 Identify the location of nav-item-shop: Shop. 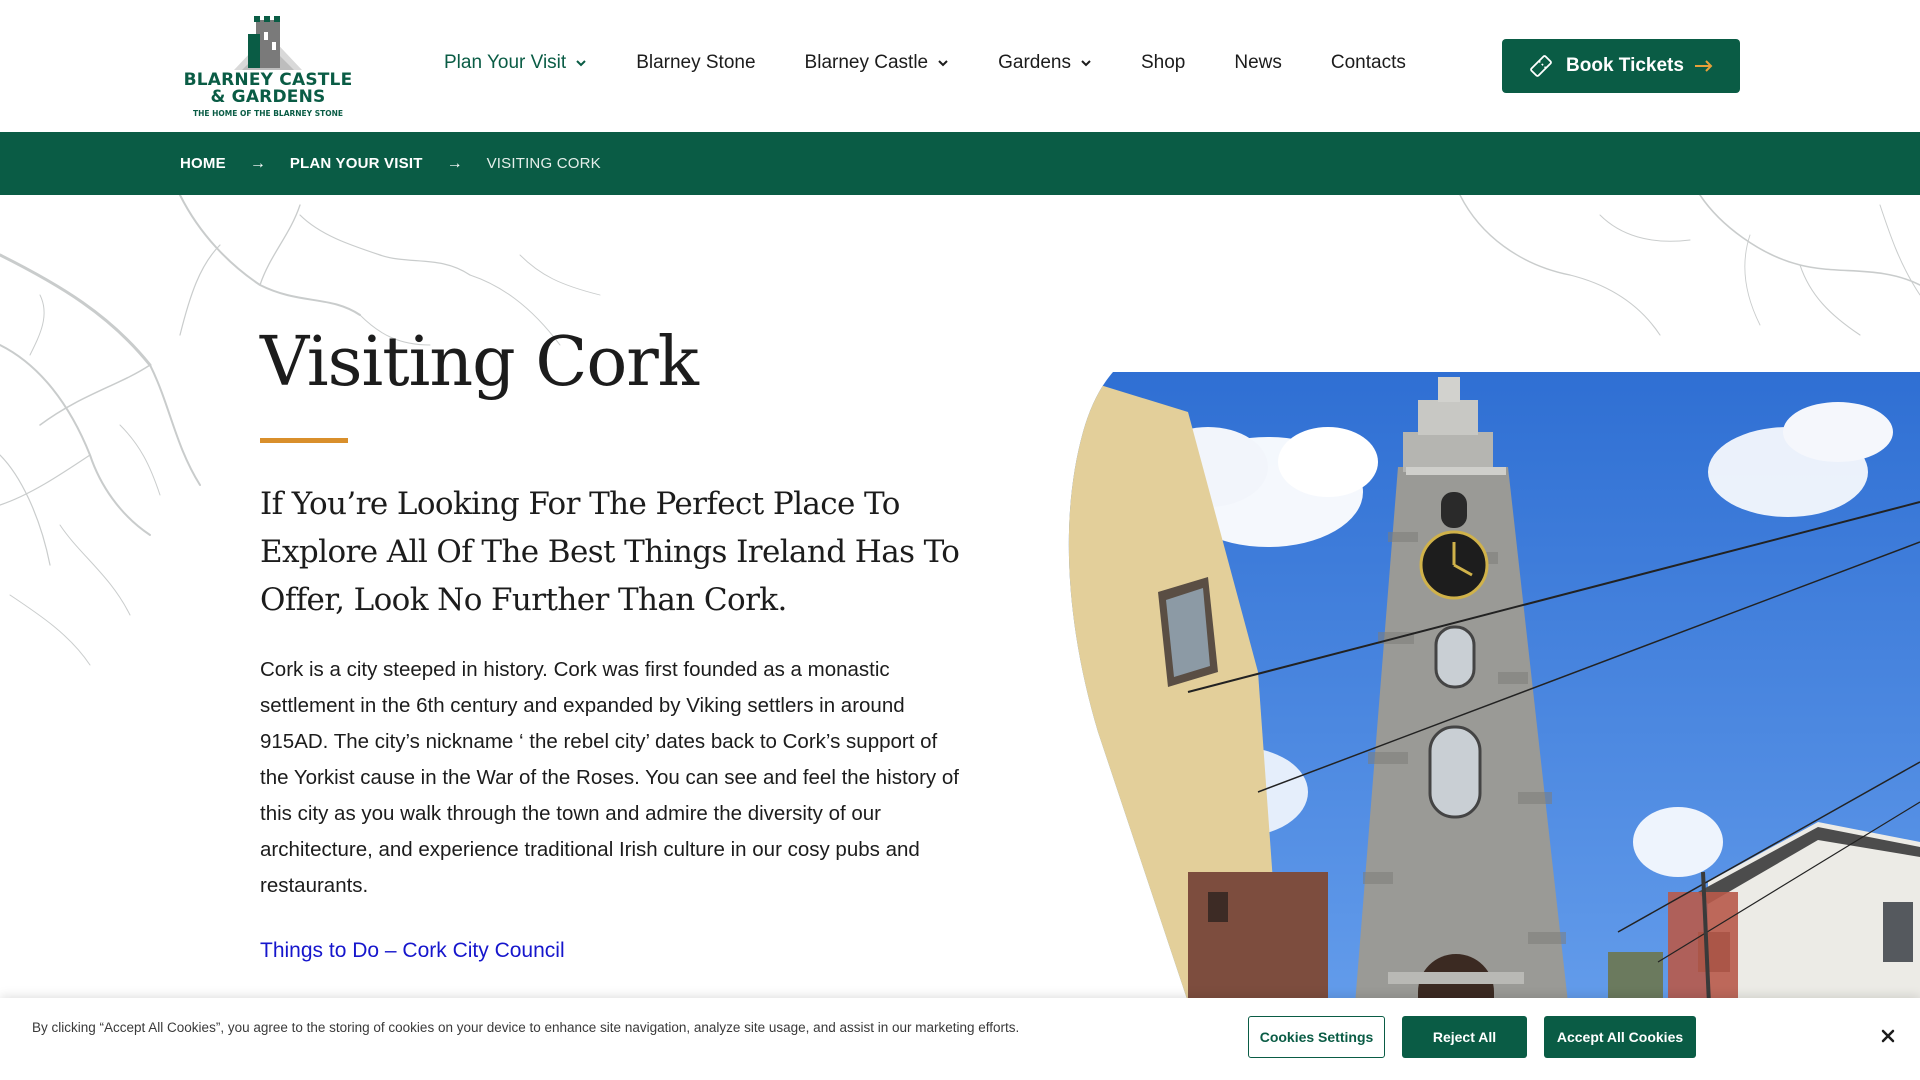
(1163, 63).